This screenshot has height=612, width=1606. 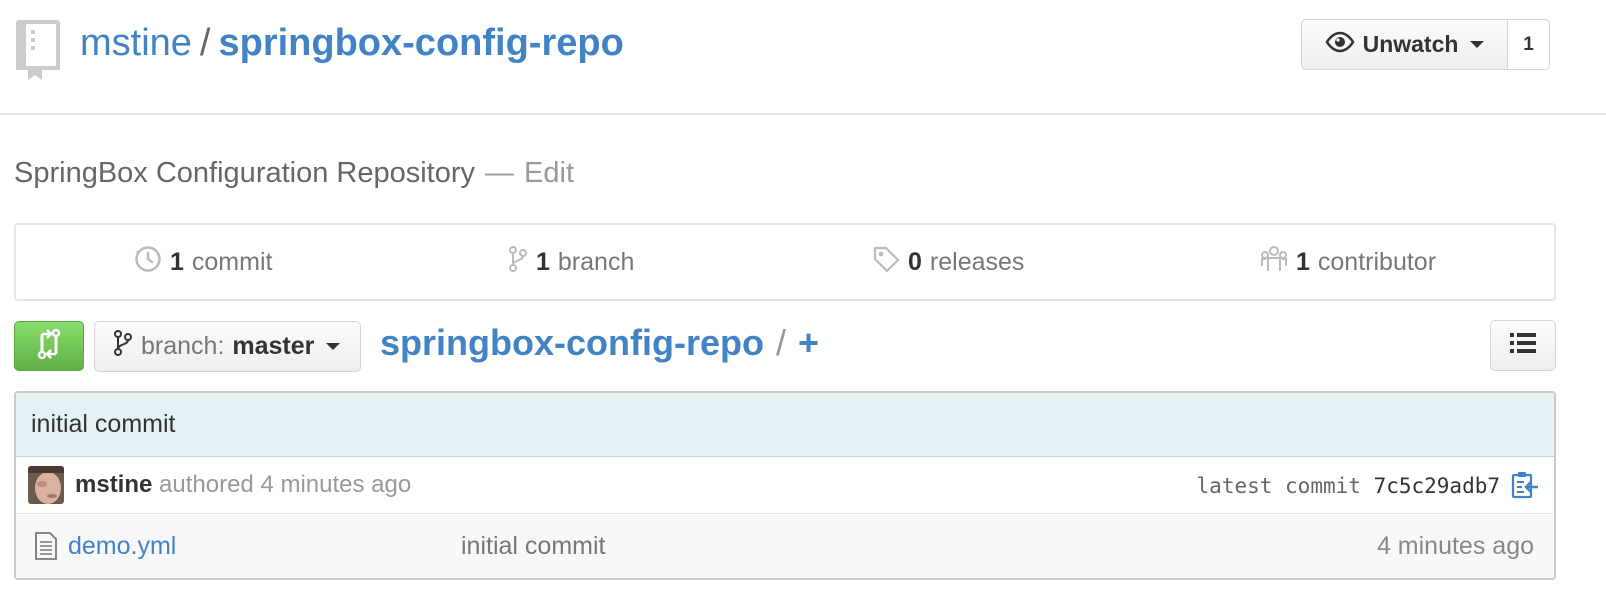 I want to click on releases-count: 0, so click(x=915, y=261).